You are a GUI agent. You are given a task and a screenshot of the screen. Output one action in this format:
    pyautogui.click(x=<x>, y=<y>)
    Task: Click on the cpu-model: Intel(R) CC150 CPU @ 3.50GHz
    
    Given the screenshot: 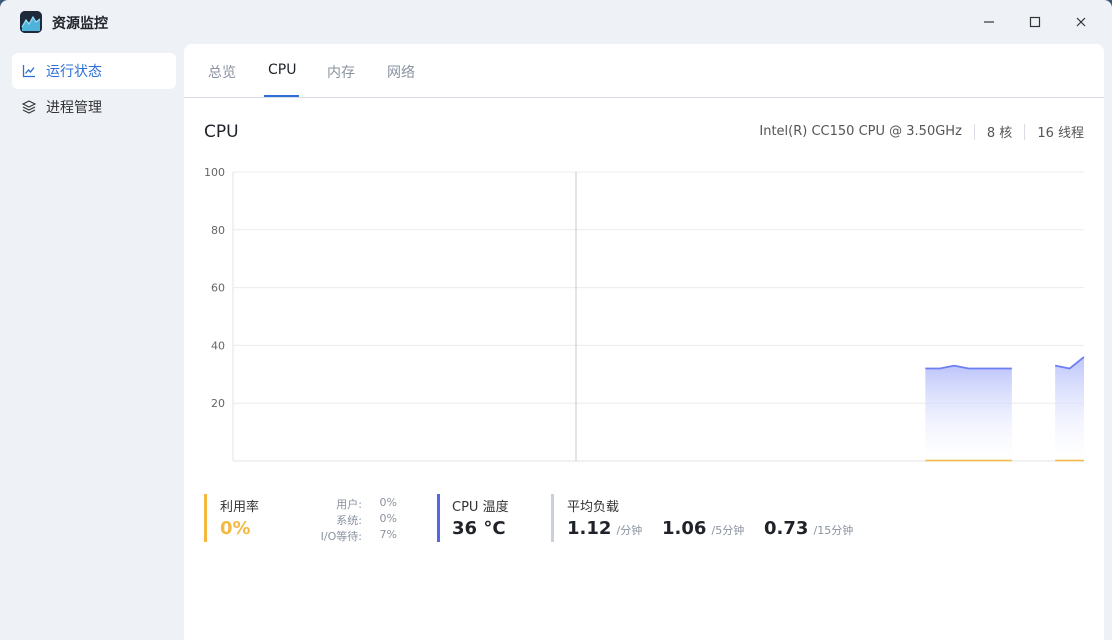 What is the action you would take?
    pyautogui.click(x=860, y=131)
    